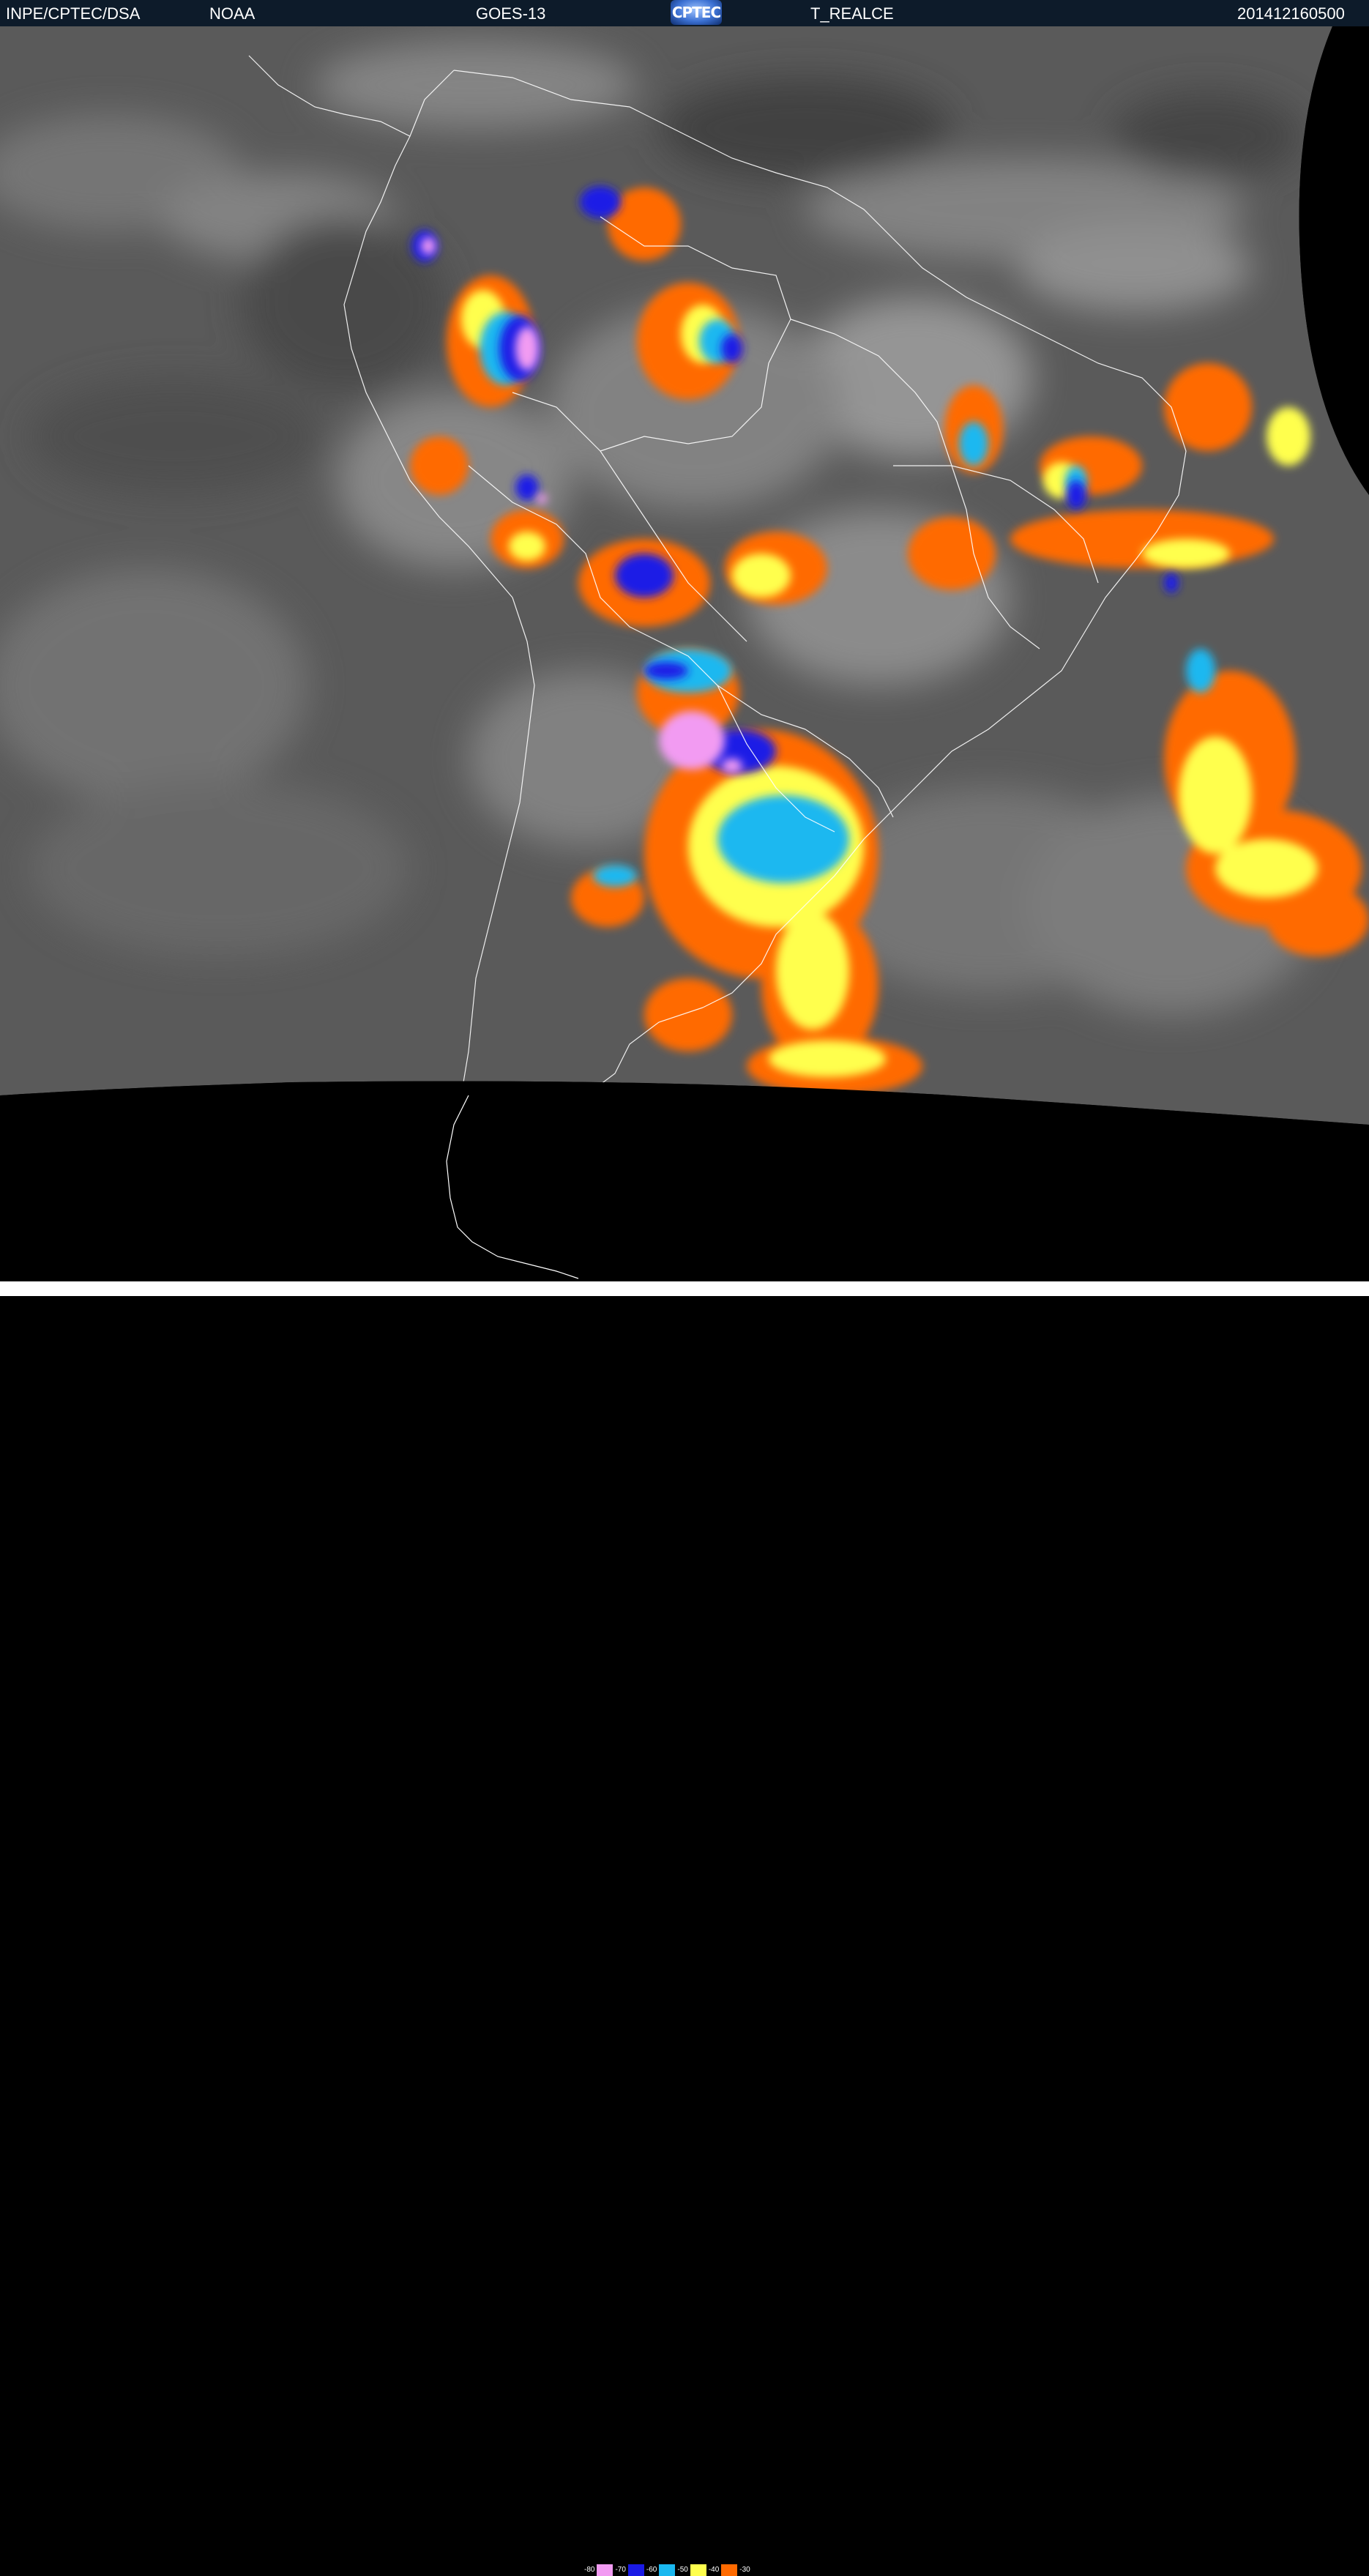 This screenshot has width=1369, height=2576. I want to click on legend-item: -40, so click(722, 2570).